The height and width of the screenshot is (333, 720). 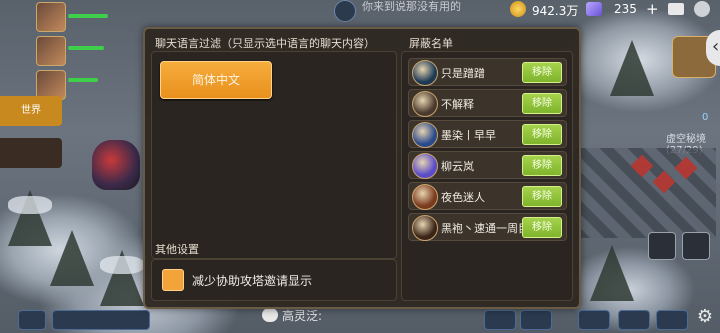 I want to click on gold-amount: 942.3万, so click(x=555, y=11).